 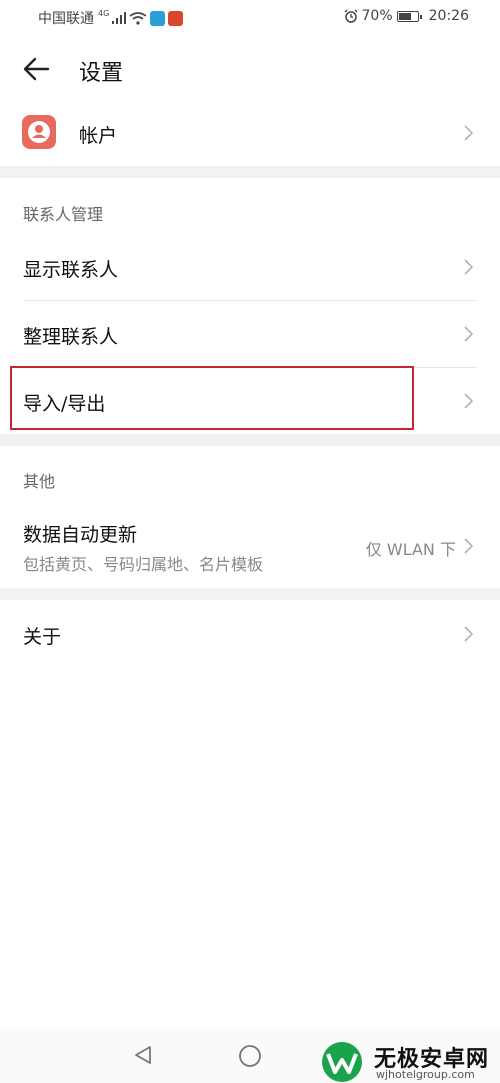 What do you see at coordinates (71, 337) in the screenshot?
I see `row-label: 整理联系人` at bounding box center [71, 337].